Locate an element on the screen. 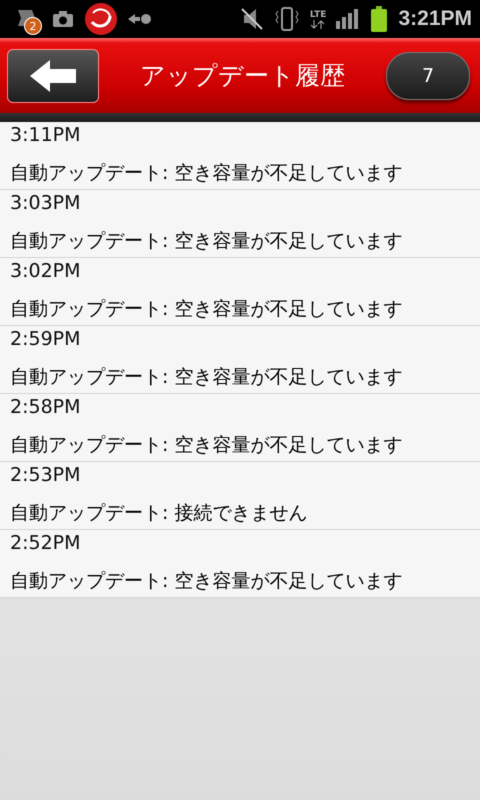  network-type: LTE is located at coordinates (318, 15).